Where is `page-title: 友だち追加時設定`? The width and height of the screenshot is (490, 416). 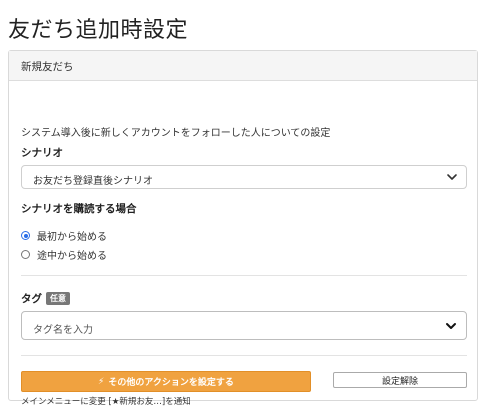 page-title: 友だち追加時設定 is located at coordinates (98, 30).